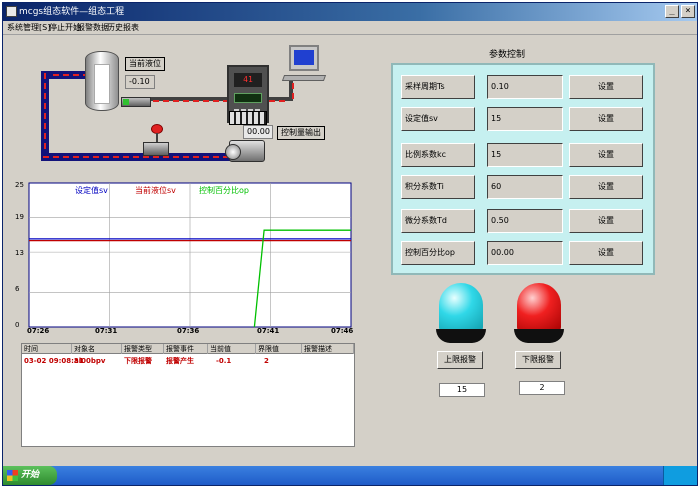  Describe the element at coordinates (460, 360) in the screenshot. I see `upper-alarm-button: 上限报警` at that location.